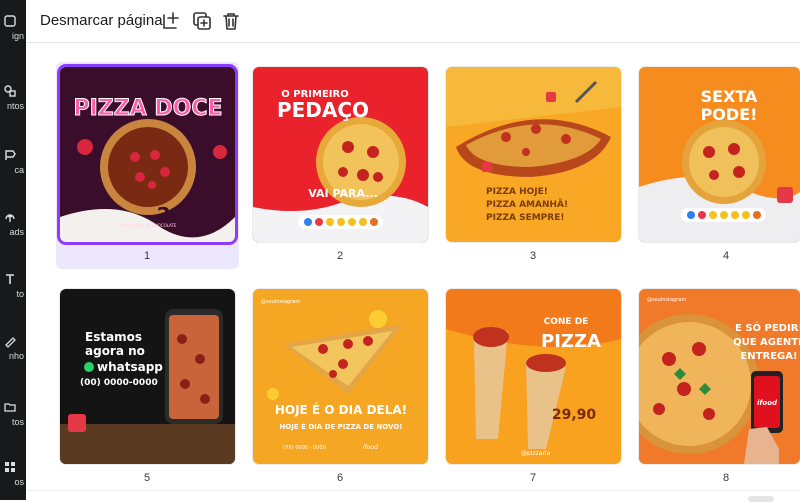  What do you see at coordinates (19, 482) in the screenshot?
I see `sidebar-item-label: os` at bounding box center [19, 482].